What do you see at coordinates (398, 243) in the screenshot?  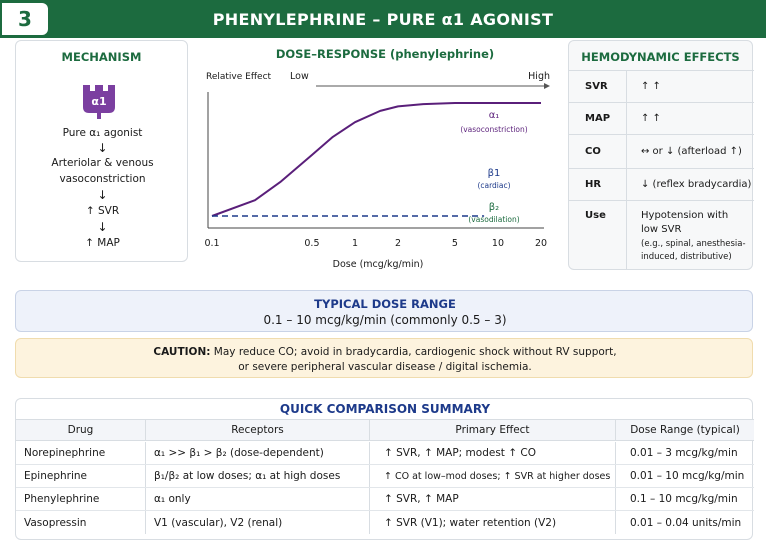 I see `x-tick-label: 2` at bounding box center [398, 243].